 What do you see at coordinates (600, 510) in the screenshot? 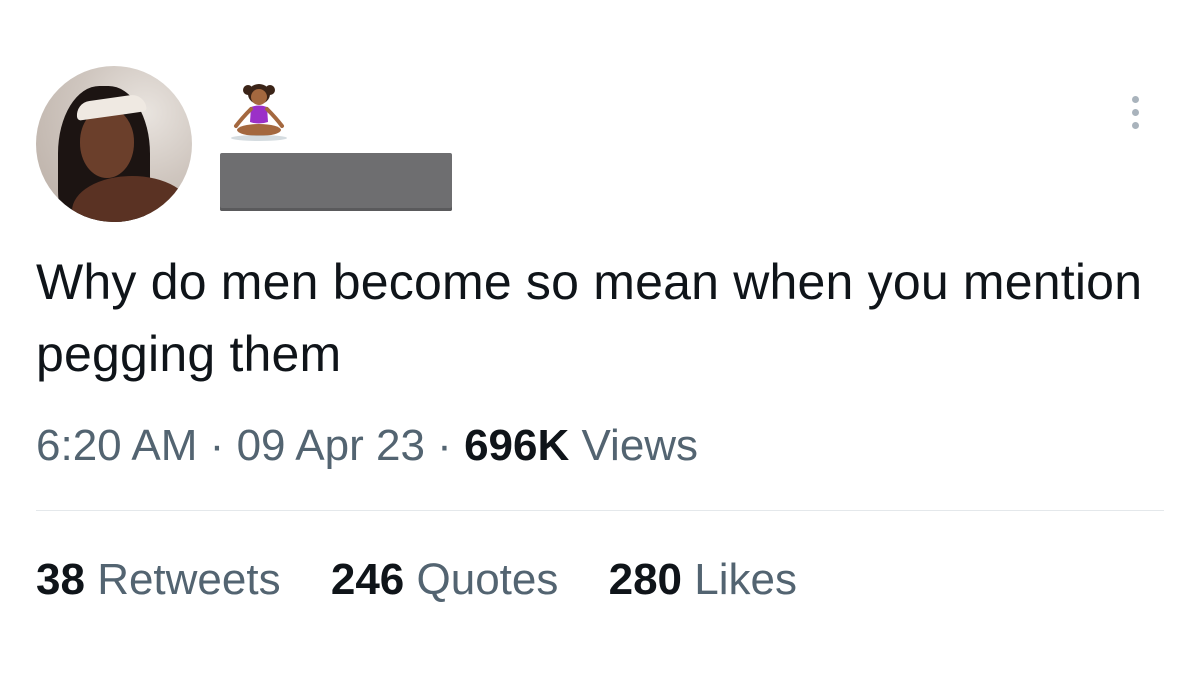
I see `divider` at bounding box center [600, 510].